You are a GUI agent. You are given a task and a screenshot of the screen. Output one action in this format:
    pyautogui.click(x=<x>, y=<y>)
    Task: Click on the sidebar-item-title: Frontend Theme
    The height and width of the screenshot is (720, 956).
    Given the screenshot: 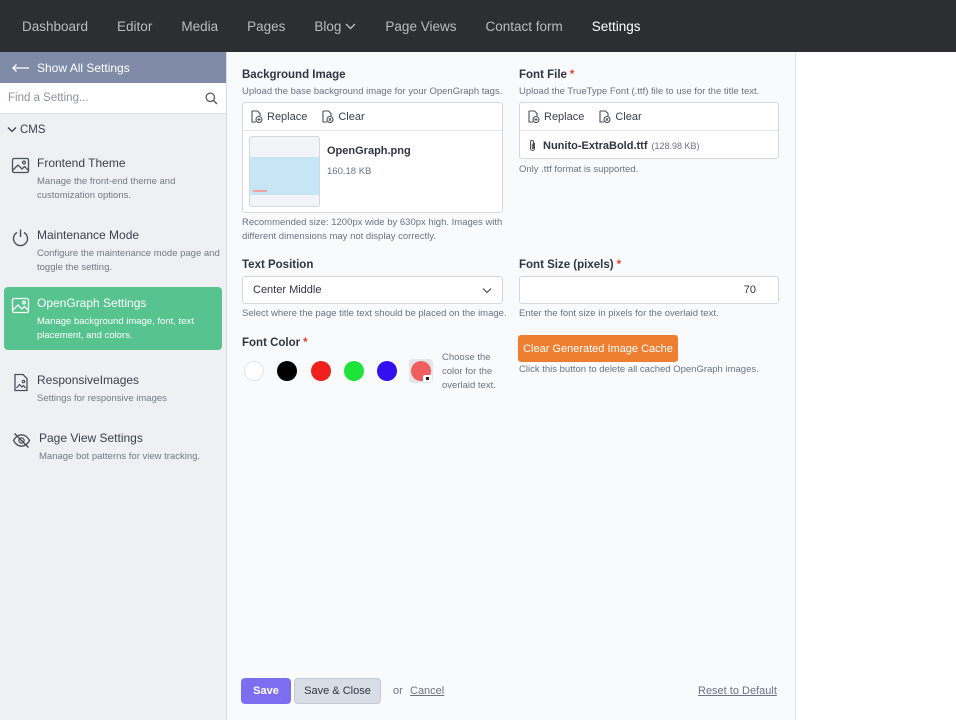 What is the action you would take?
    pyautogui.click(x=81, y=163)
    